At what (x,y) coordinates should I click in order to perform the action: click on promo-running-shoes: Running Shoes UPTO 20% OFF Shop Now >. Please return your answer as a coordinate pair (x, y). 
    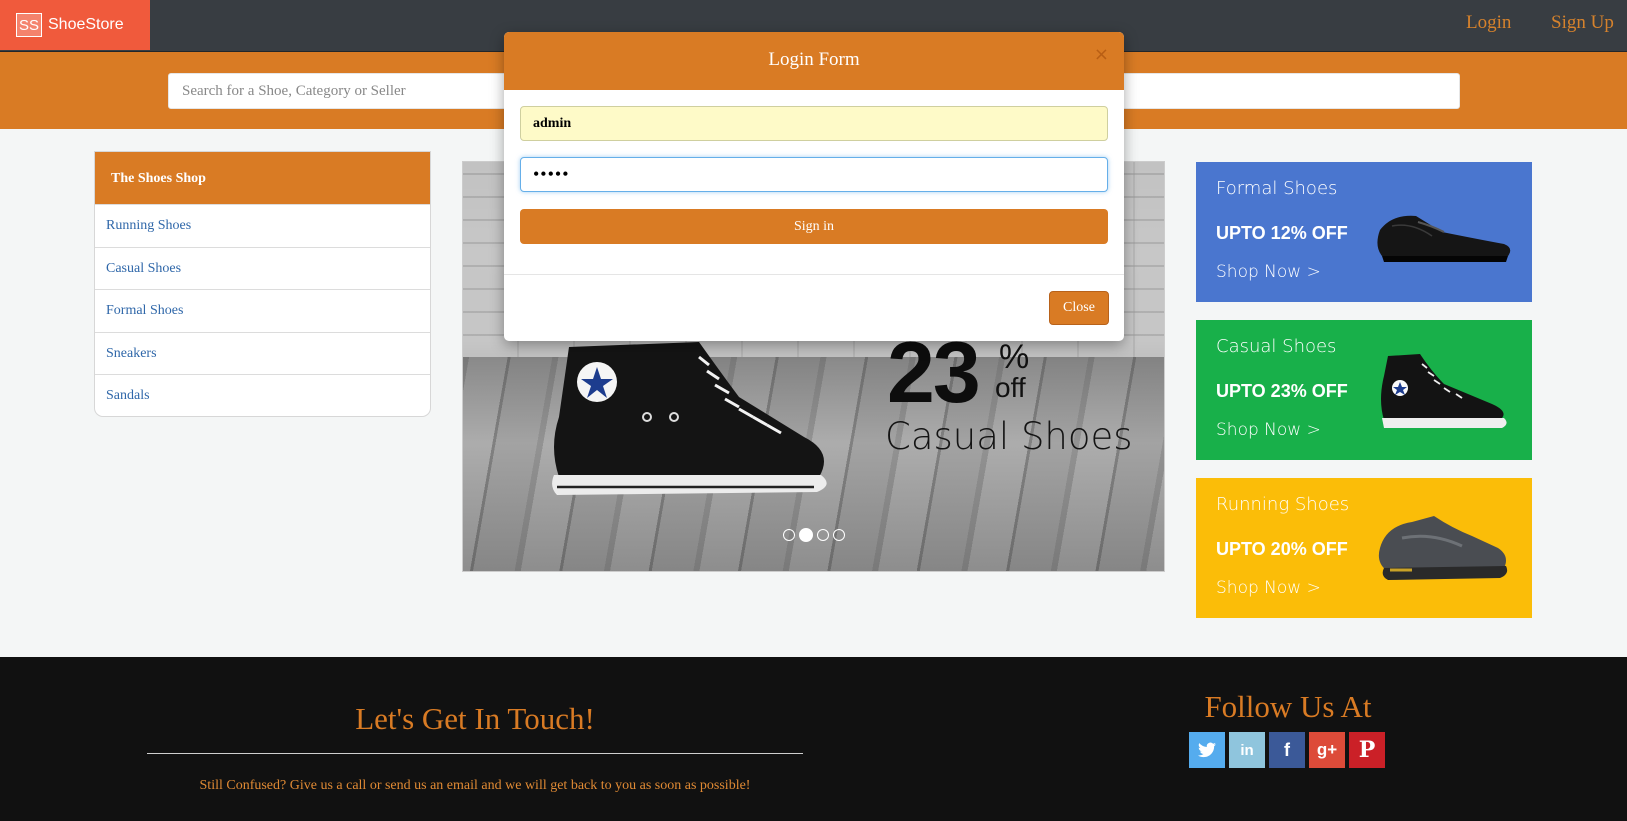
    Looking at the image, I should click on (1364, 548).